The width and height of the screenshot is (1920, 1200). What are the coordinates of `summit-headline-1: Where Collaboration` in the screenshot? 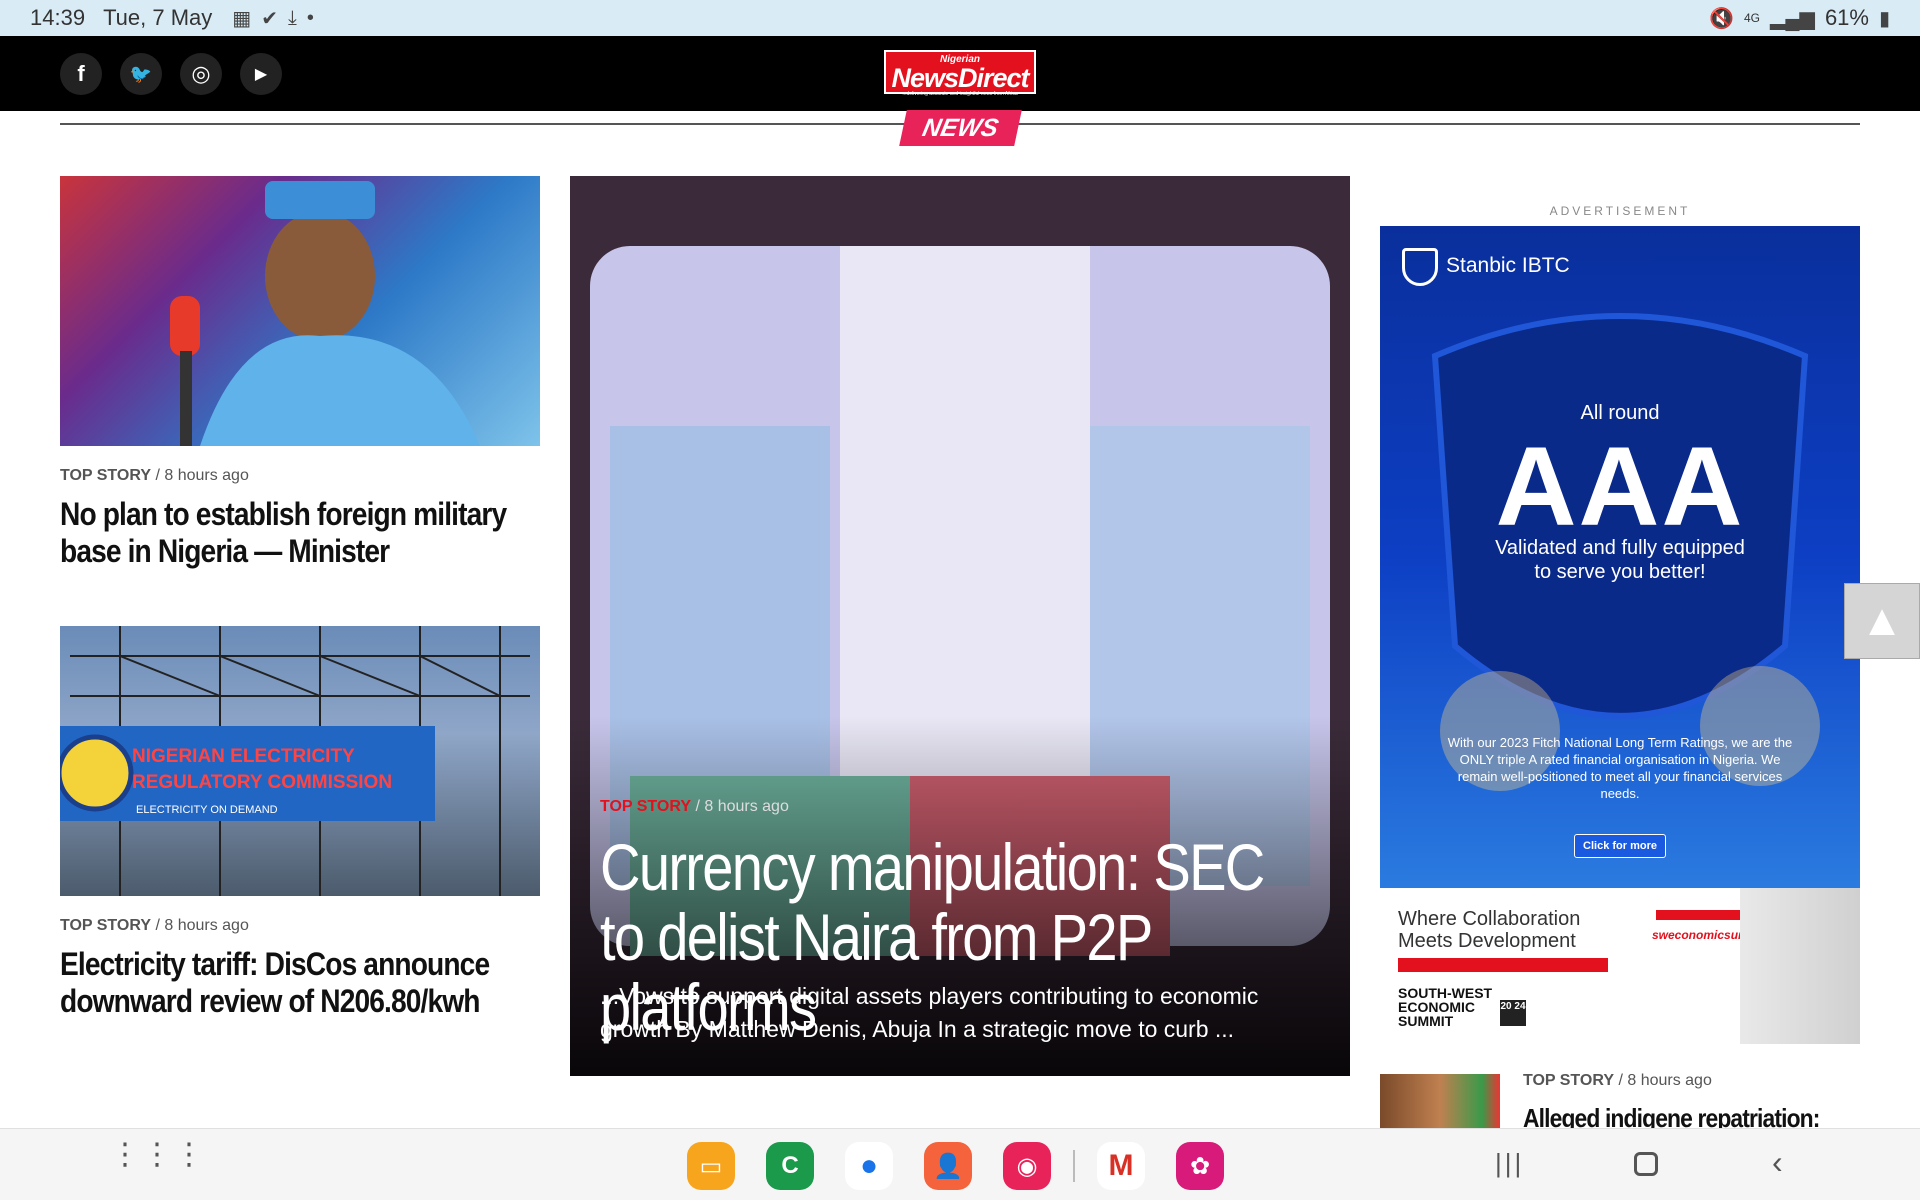 It's located at (1489, 919).